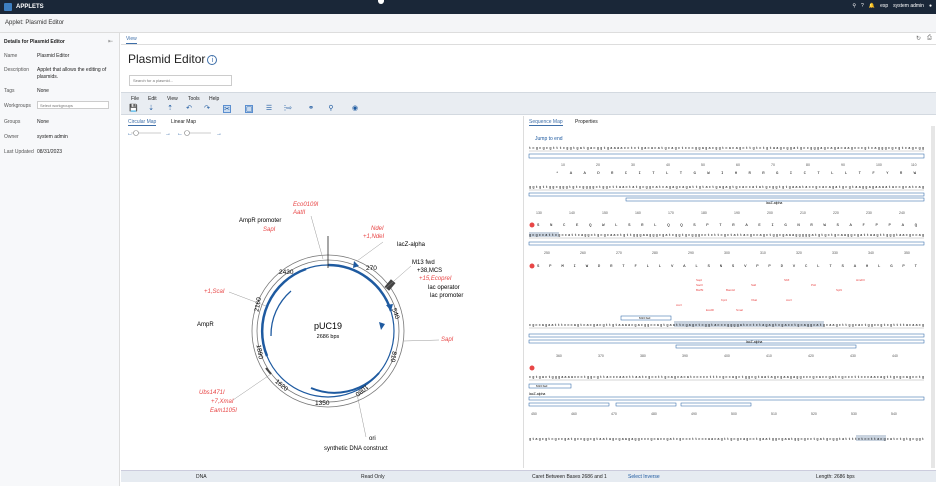  What do you see at coordinates (373, 477) in the screenshot?
I see `status-readonly: Read Only` at bounding box center [373, 477].